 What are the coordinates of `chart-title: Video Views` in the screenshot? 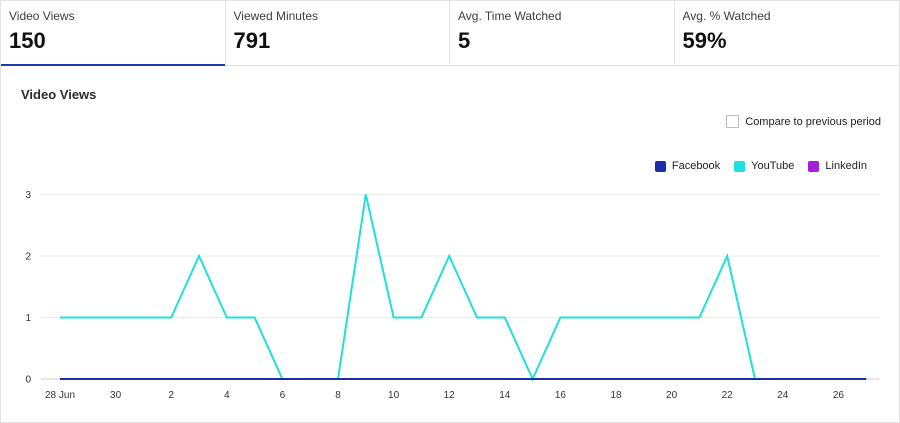 It's located at (59, 94).